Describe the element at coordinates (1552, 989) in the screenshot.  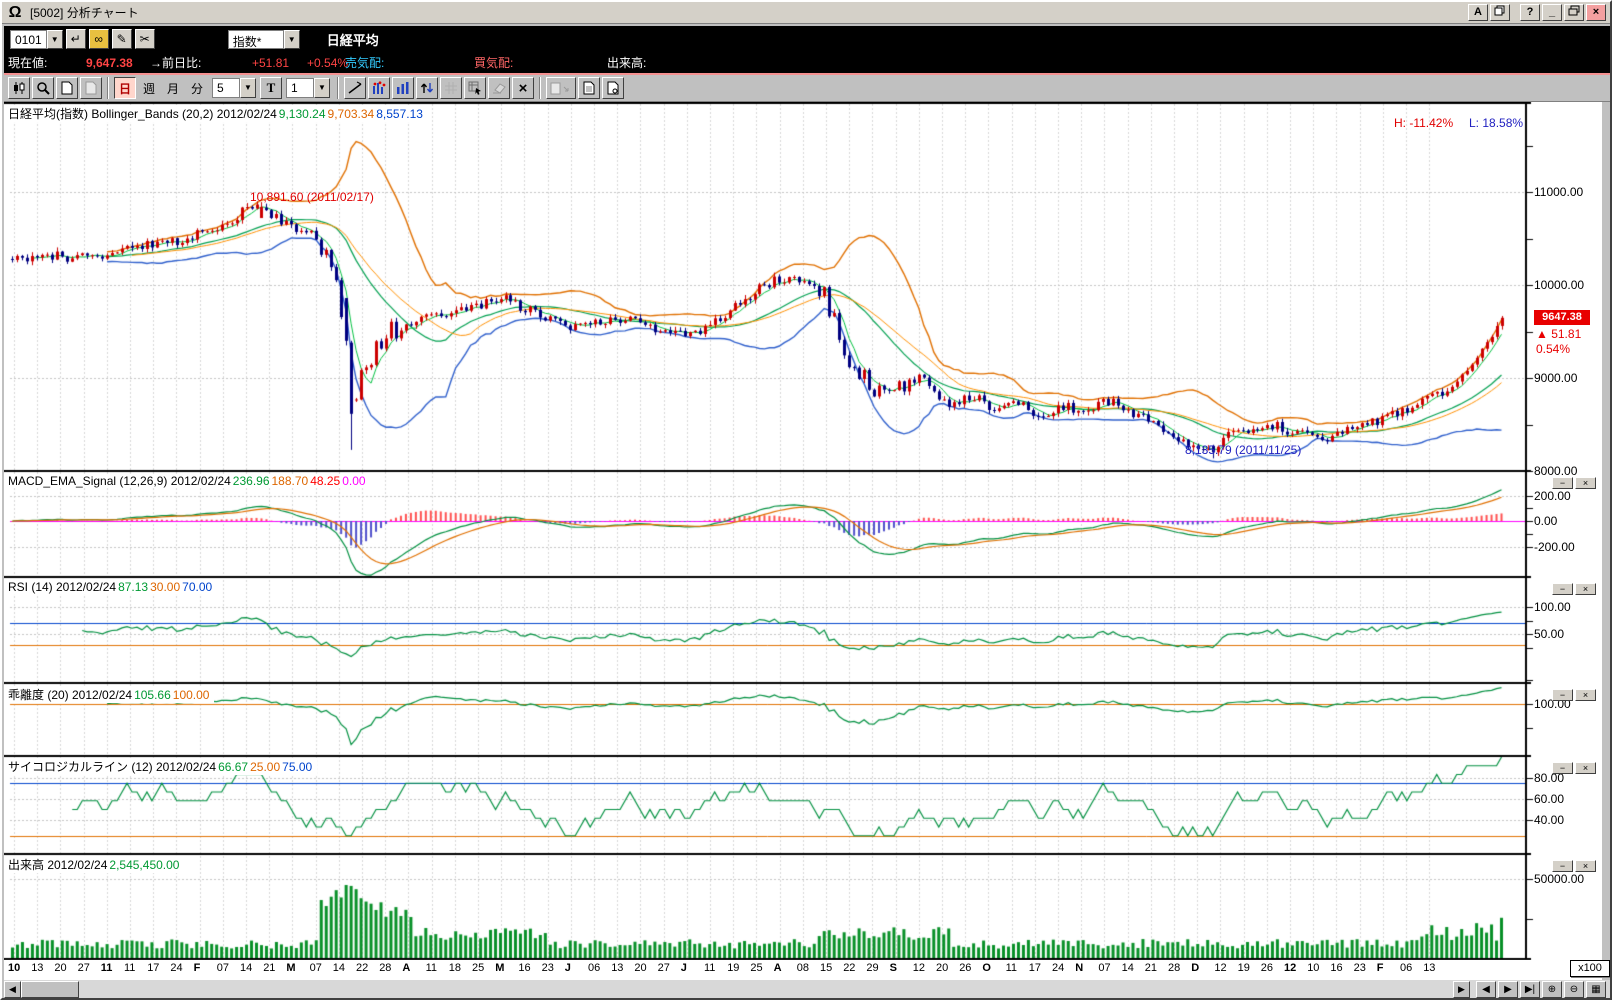
I see `zoom-in-button: ⊕` at that location.